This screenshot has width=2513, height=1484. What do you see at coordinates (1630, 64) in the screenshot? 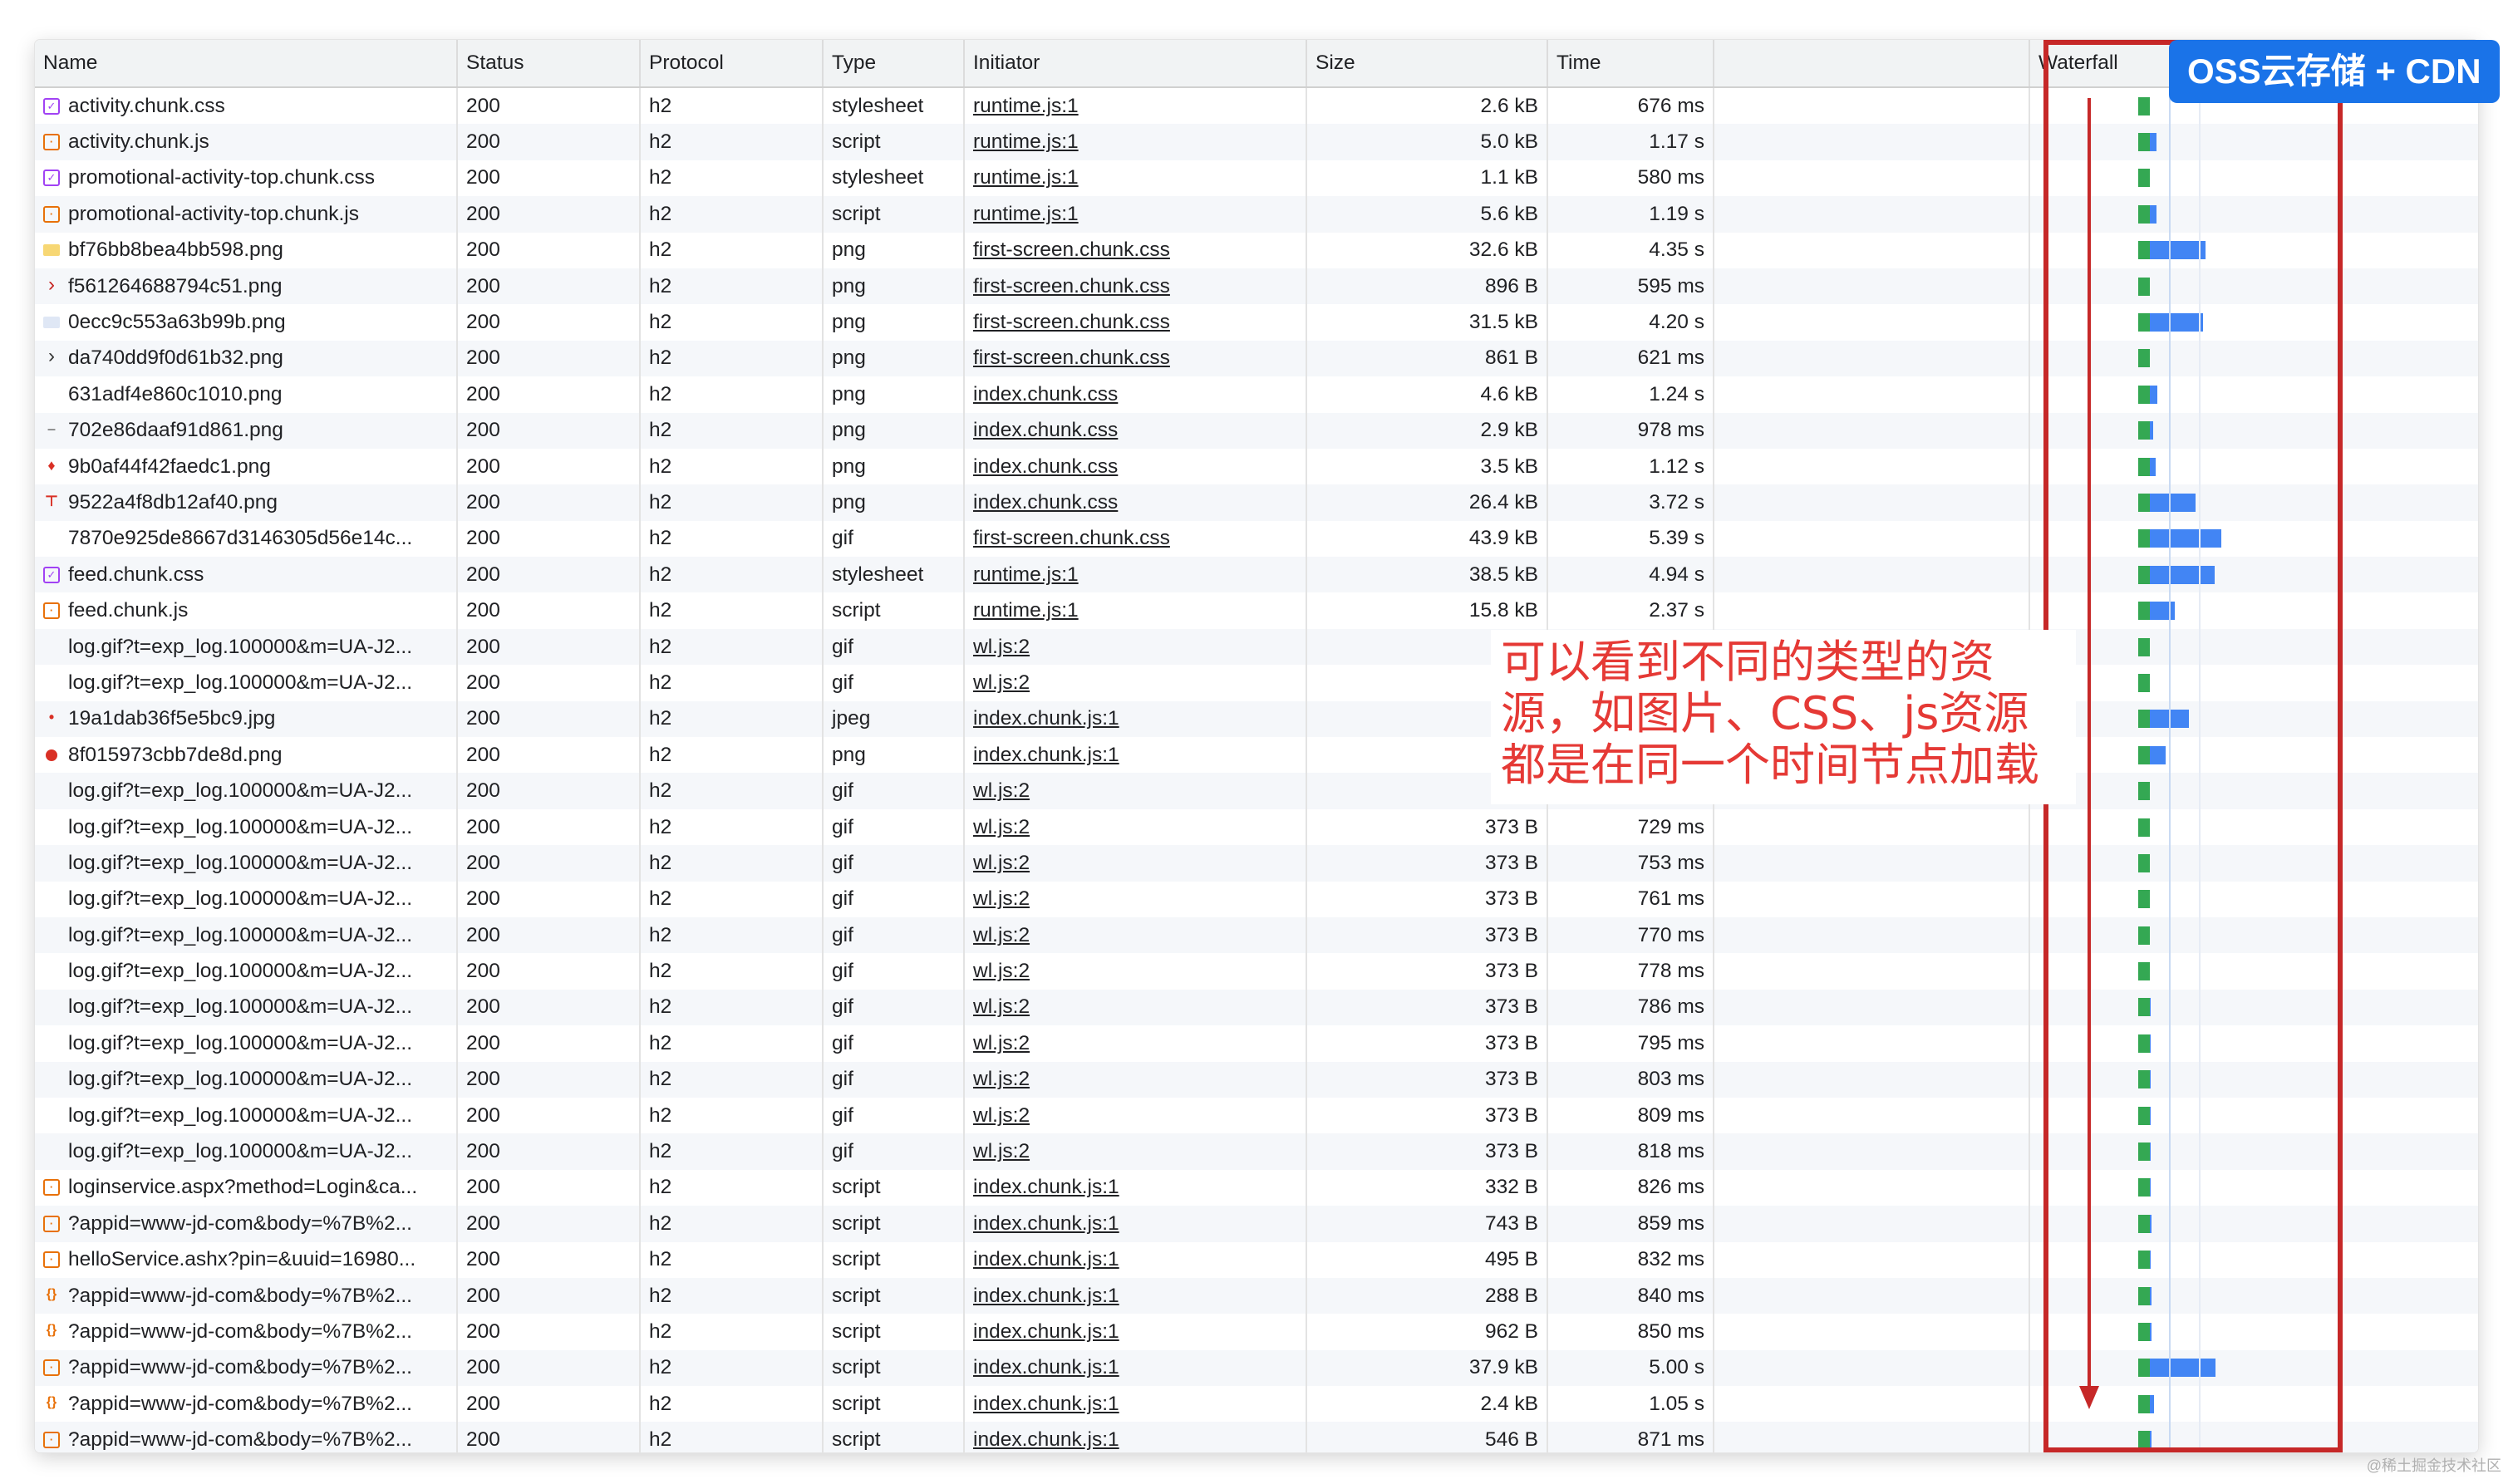
I see `column-header-time: Time` at bounding box center [1630, 64].